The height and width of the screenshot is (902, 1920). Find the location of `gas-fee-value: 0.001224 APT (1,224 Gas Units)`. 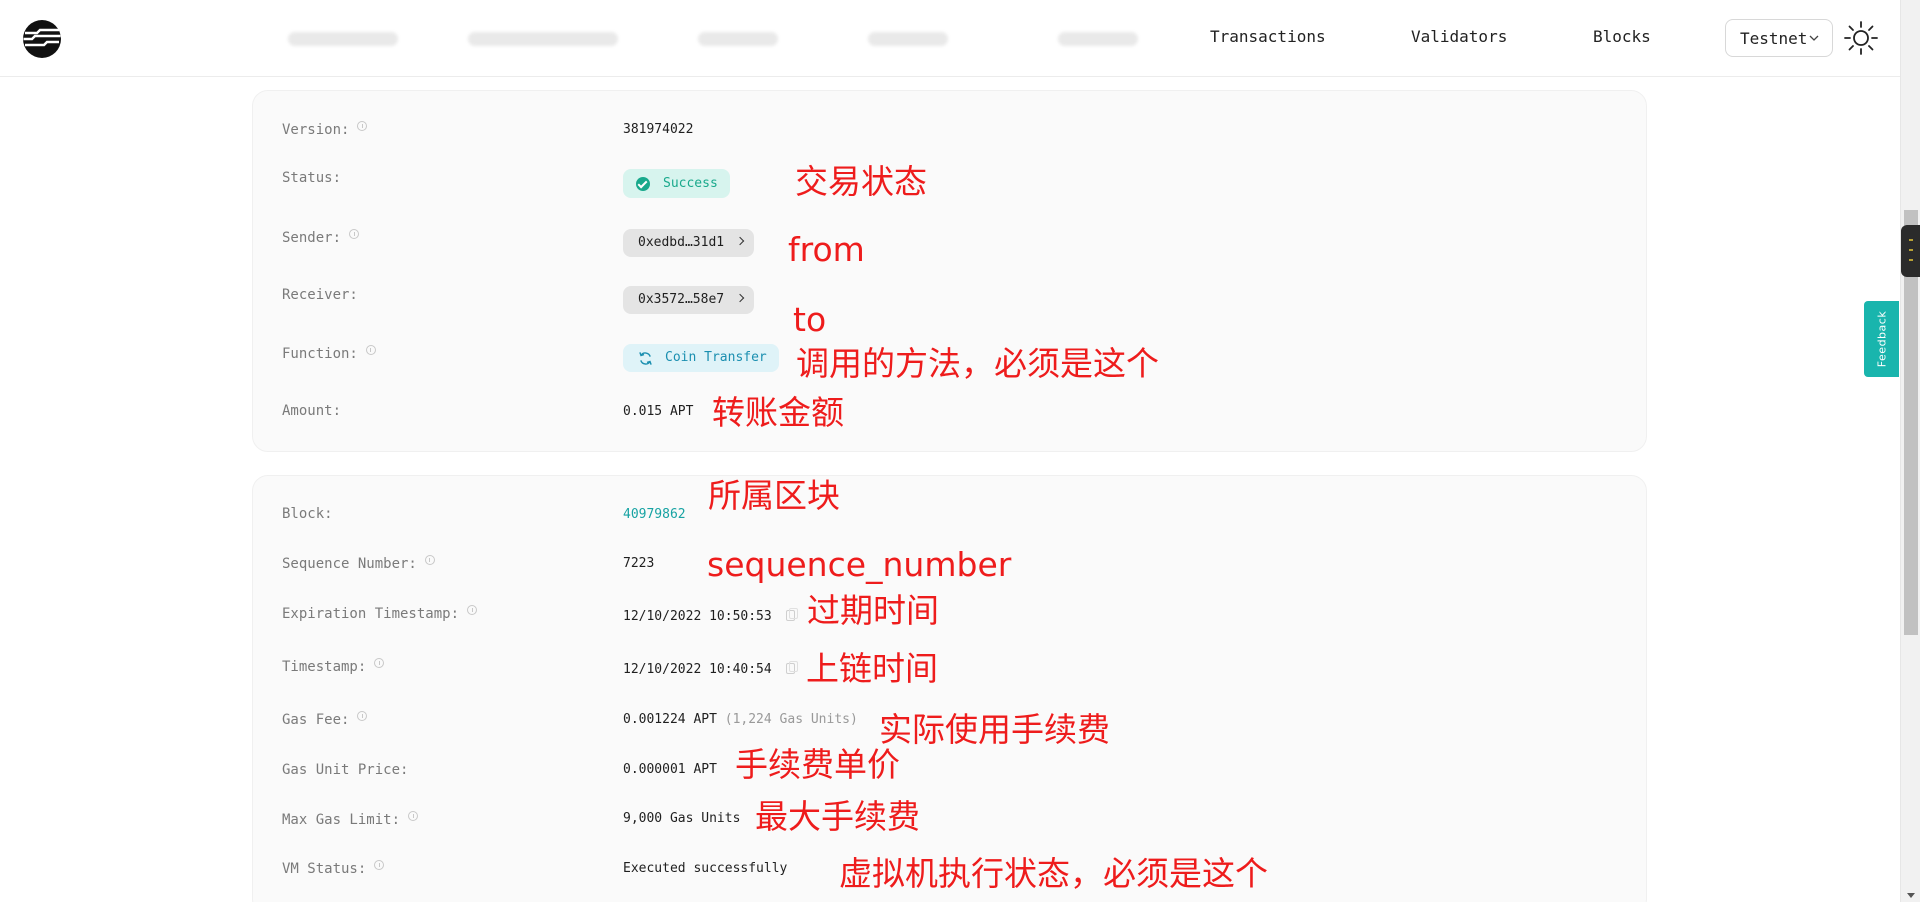

gas-fee-value: 0.001224 APT (1,224 Gas Units) is located at coordinates (740, 719).